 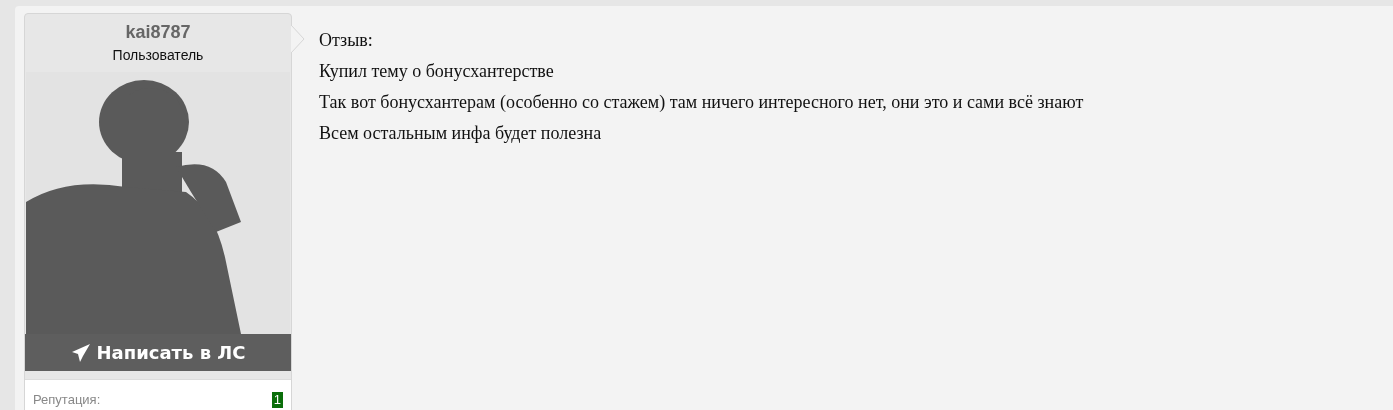 I want to click on post-text-line: Купил тему о бонусхантерстве, so click(x=437, y=71).